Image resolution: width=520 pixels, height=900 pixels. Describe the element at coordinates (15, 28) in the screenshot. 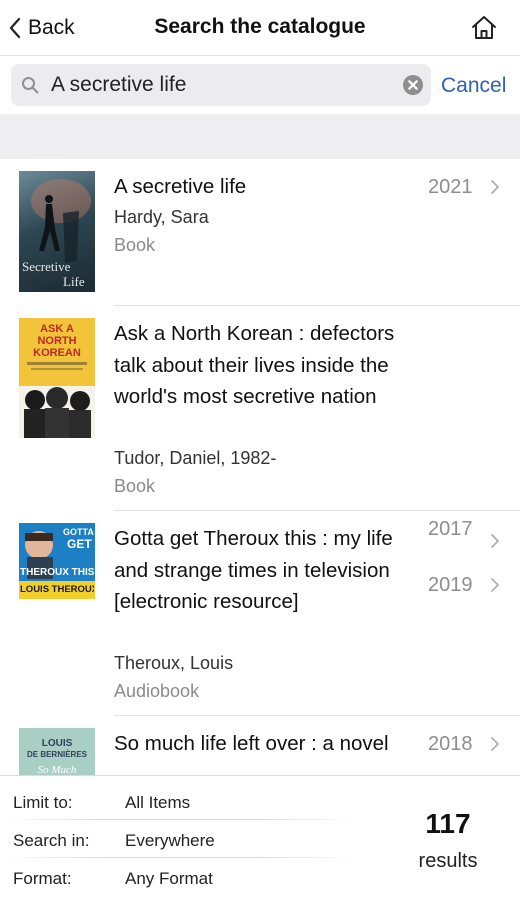

I see `chevron-left-icon` at that location.